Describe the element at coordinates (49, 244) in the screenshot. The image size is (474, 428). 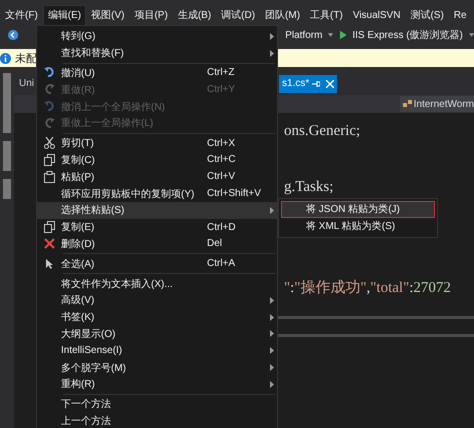
I see `delete-icon` at that location.